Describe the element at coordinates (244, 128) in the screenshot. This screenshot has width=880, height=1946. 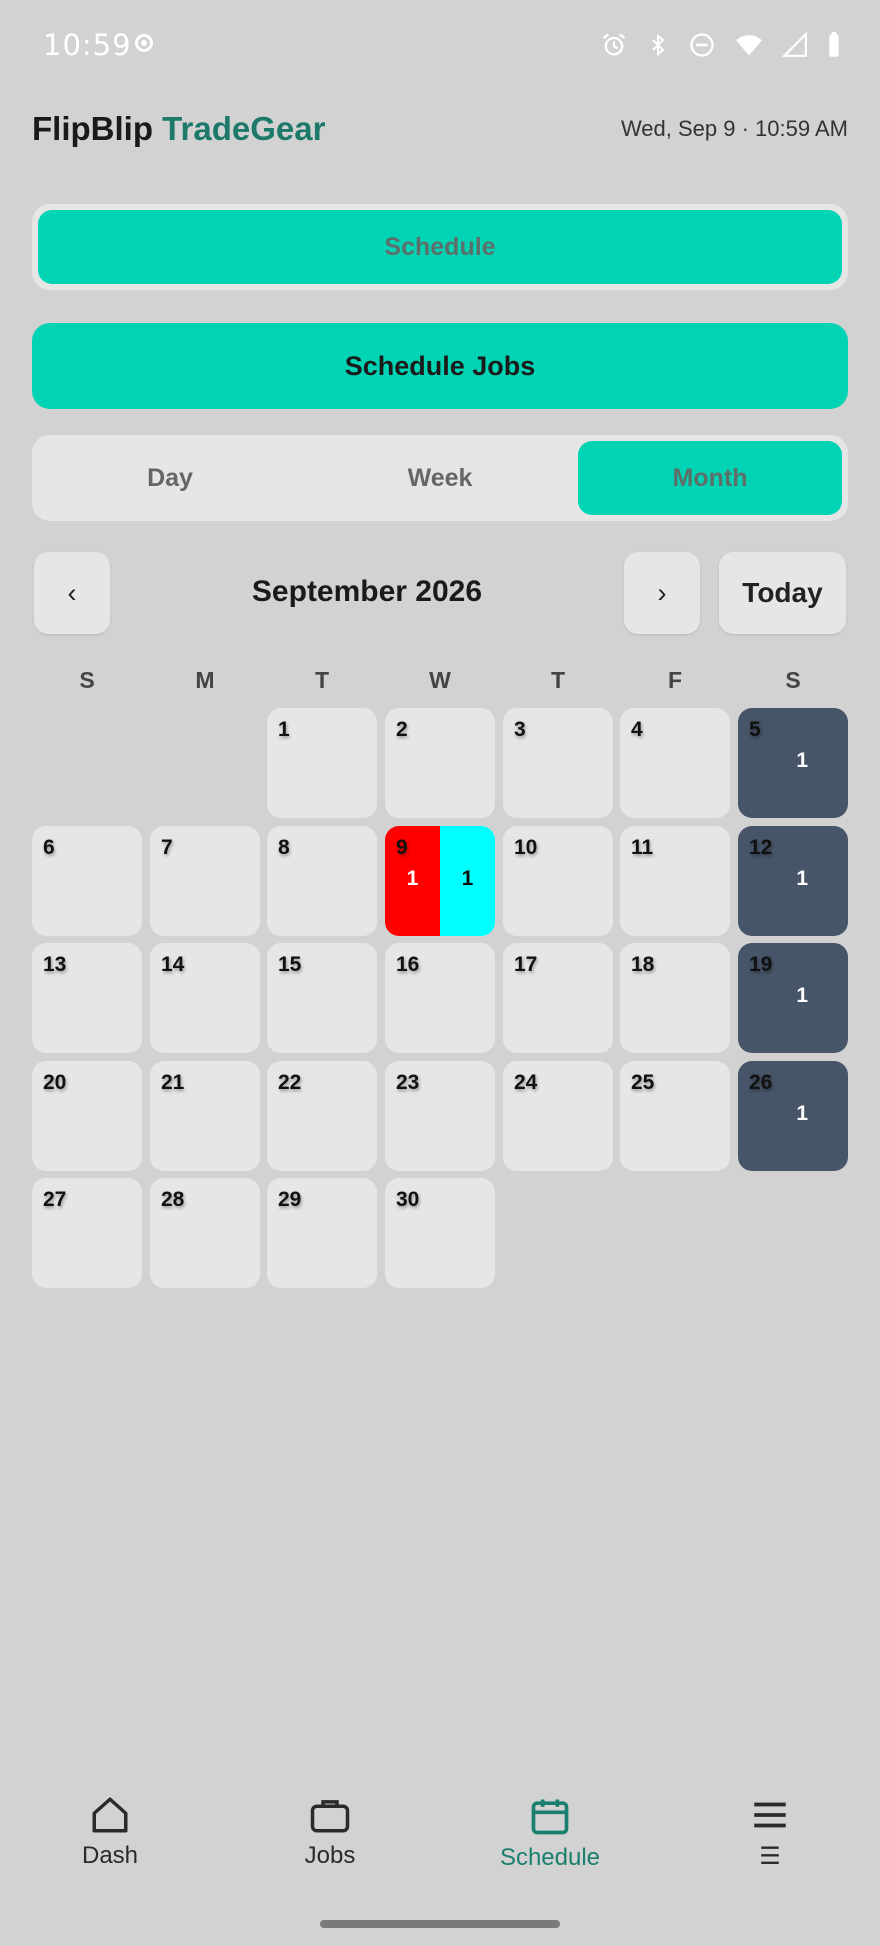
I see `brand-product: TradeGear` at that location.